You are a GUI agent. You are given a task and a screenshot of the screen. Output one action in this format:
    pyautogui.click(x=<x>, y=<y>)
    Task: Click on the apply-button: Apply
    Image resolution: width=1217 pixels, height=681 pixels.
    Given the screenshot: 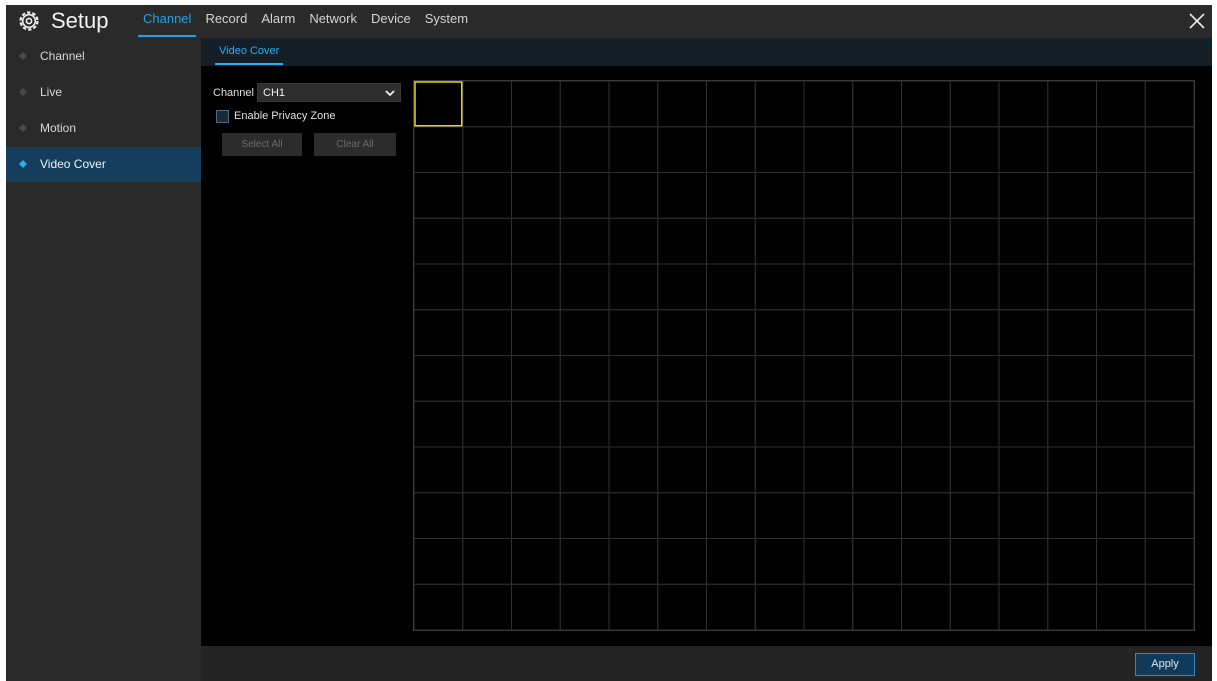 What is the action you would take?
    pyautogui.click(x=1165, y=664)
    